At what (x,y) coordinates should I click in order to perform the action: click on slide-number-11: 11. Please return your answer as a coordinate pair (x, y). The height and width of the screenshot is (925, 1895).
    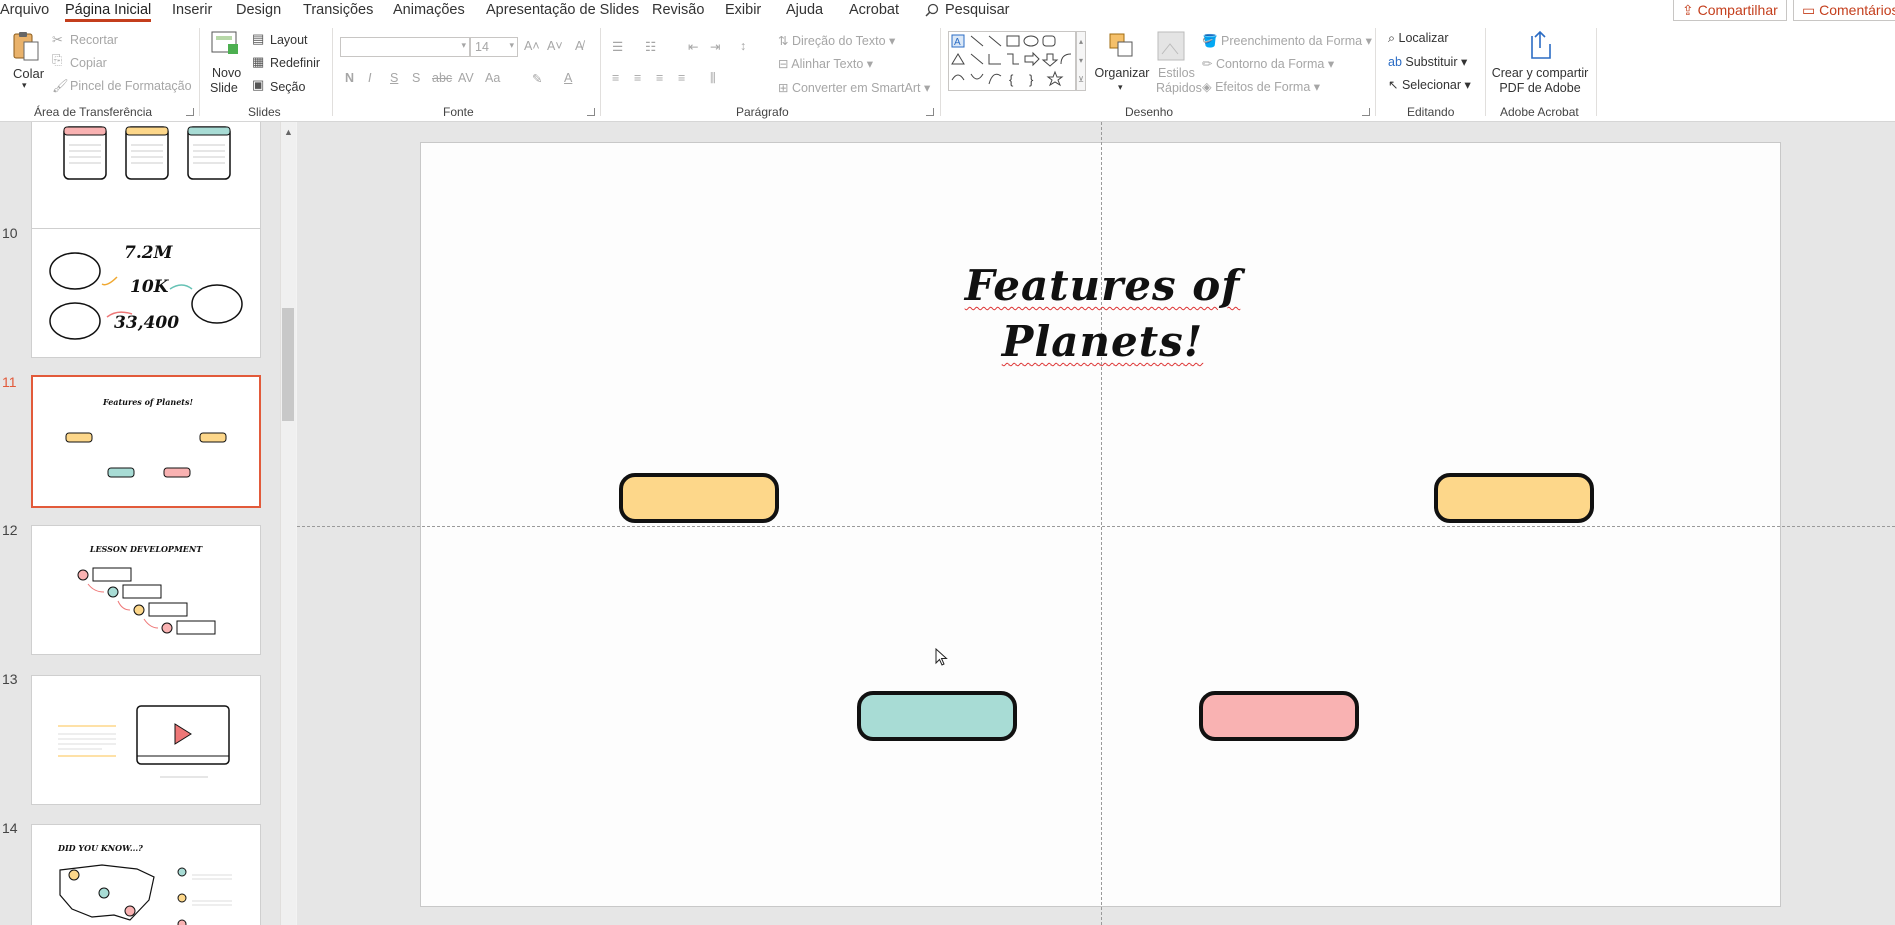
    Looking at the image, I should click on (9, 382).